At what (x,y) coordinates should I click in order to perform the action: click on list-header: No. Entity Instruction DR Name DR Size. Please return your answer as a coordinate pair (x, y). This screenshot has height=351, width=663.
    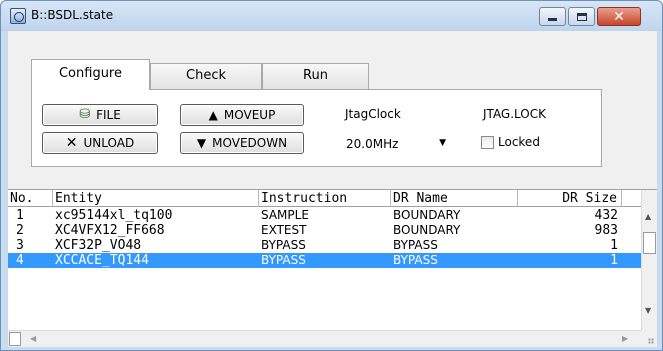
    Looking at the image, I should click on (324, 198).